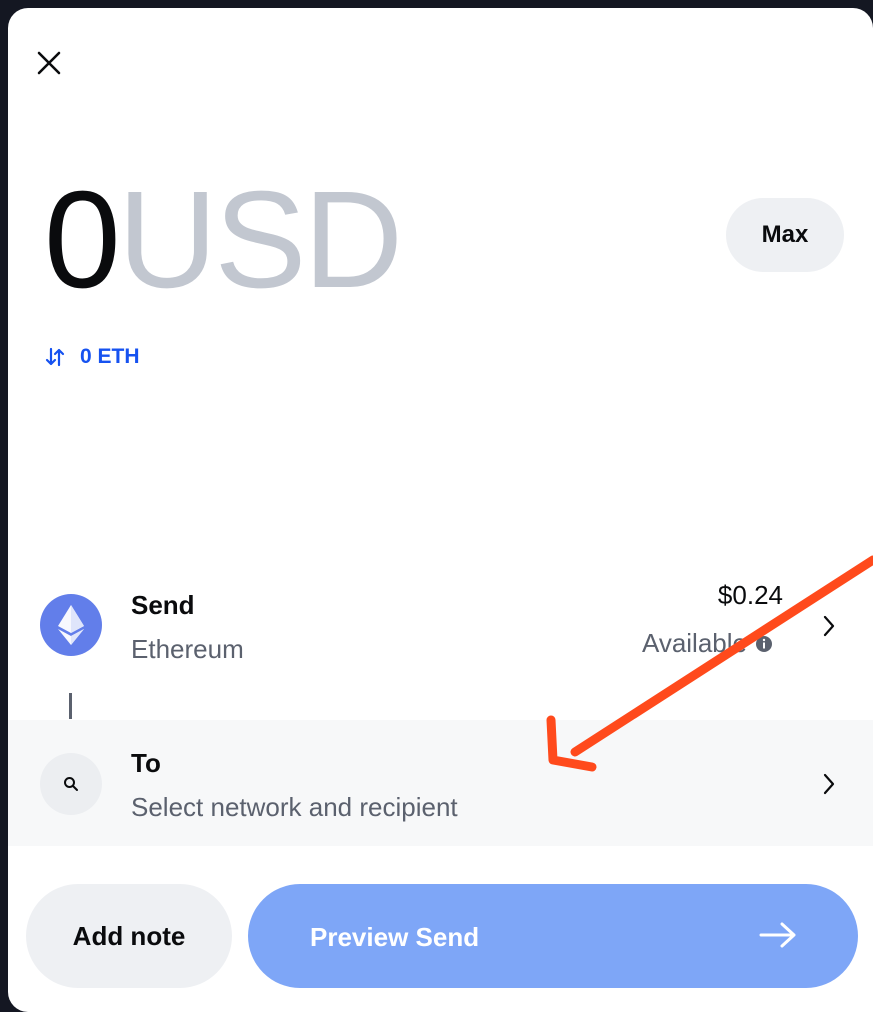 This screenshot has width=873, height=1012. Describe the element at coordinates (395, 937) in the screenshot. I see `preview-send-label: Preview Send` at that location.